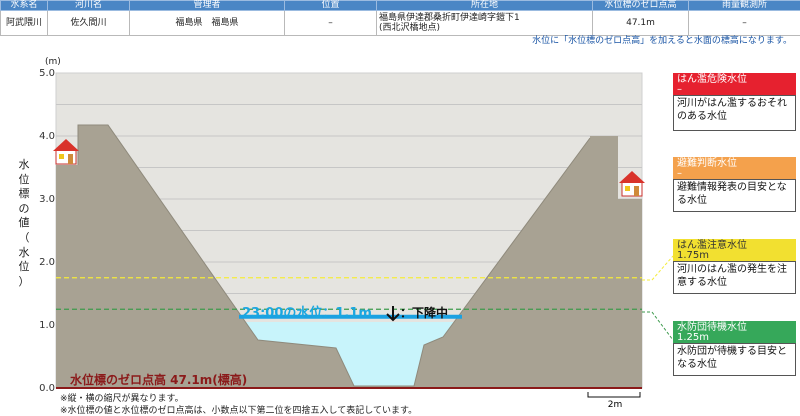 This screenshot has width=800, height=416. I want to click on level-desc-hanran-chui: 河川のはん濫の発生を注意する水位, so click(734, 277).